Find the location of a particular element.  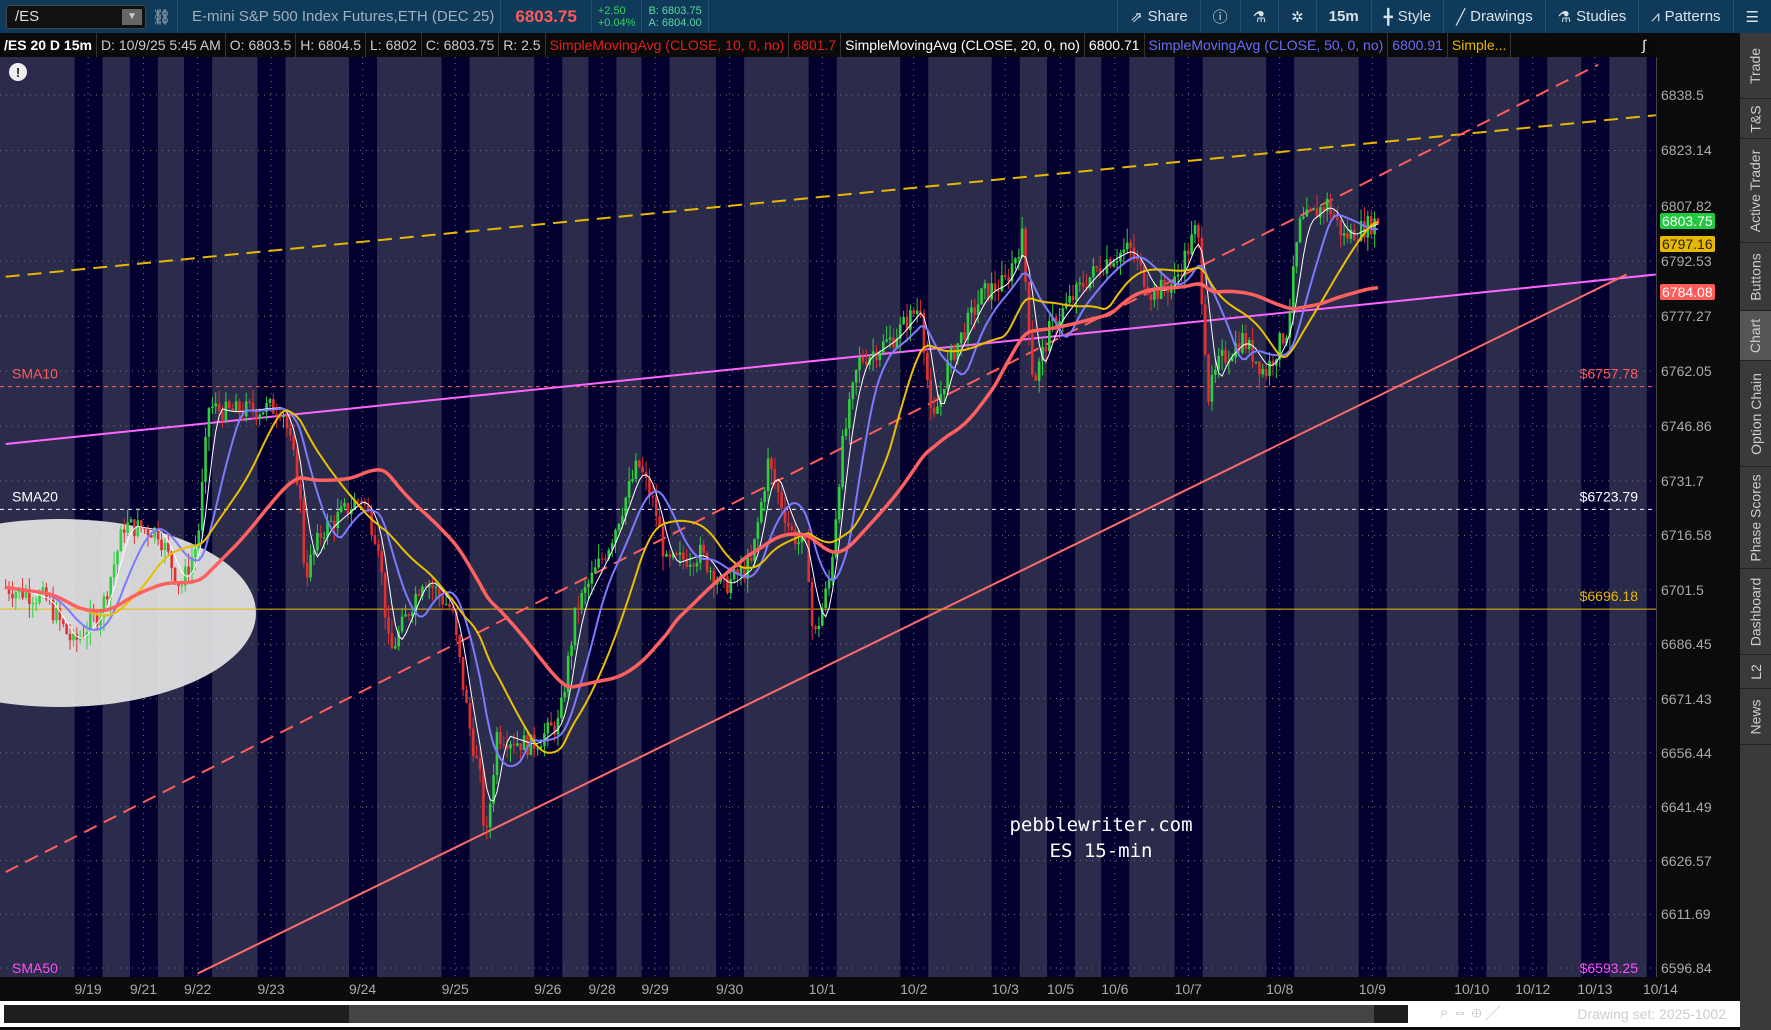

sidebar-tab-news: News is located at coordinates (1755, 717).